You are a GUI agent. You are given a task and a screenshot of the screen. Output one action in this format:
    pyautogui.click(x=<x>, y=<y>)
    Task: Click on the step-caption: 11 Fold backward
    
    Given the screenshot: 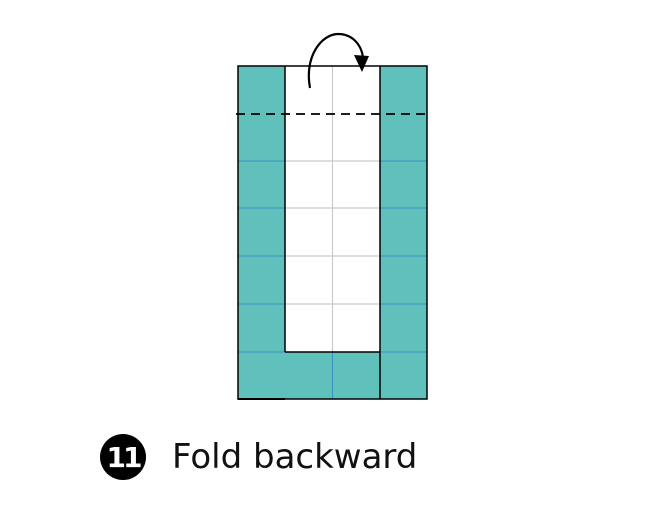 What is the action you would take?
    pyautogui.click(x=258, y=457)
    